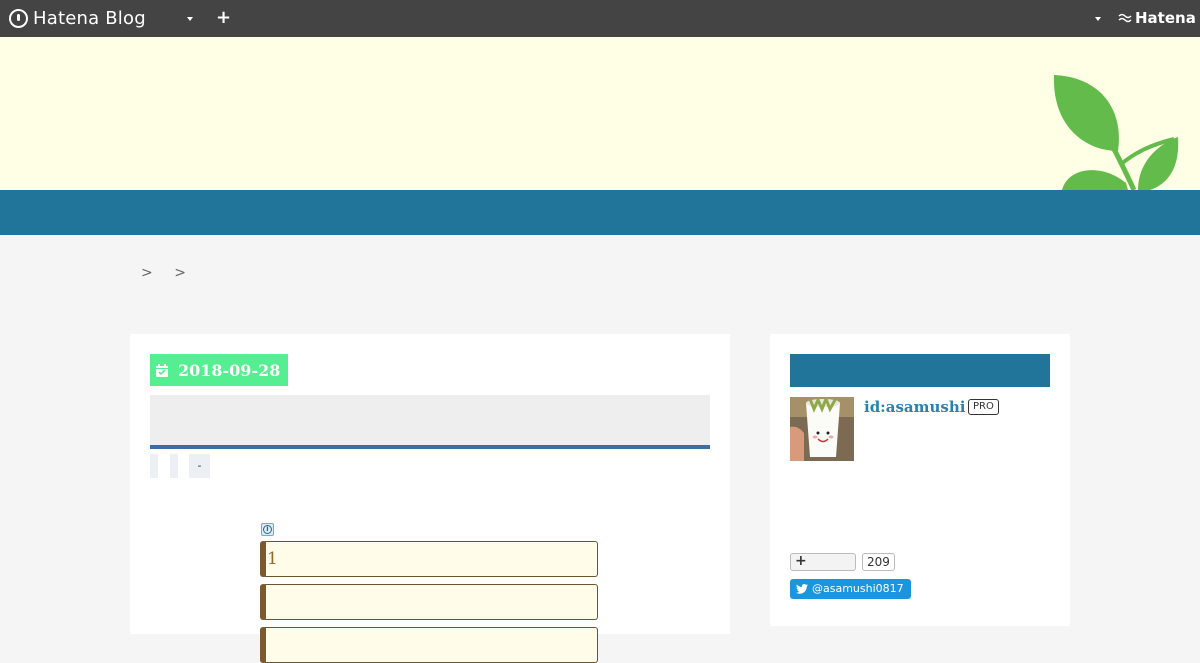 The height and width of the screenshot is (663, 1200). What do you see at coordinates (199, 466) in the screenshot?
I see `category-tag: -` at bounding box center [199, 466].